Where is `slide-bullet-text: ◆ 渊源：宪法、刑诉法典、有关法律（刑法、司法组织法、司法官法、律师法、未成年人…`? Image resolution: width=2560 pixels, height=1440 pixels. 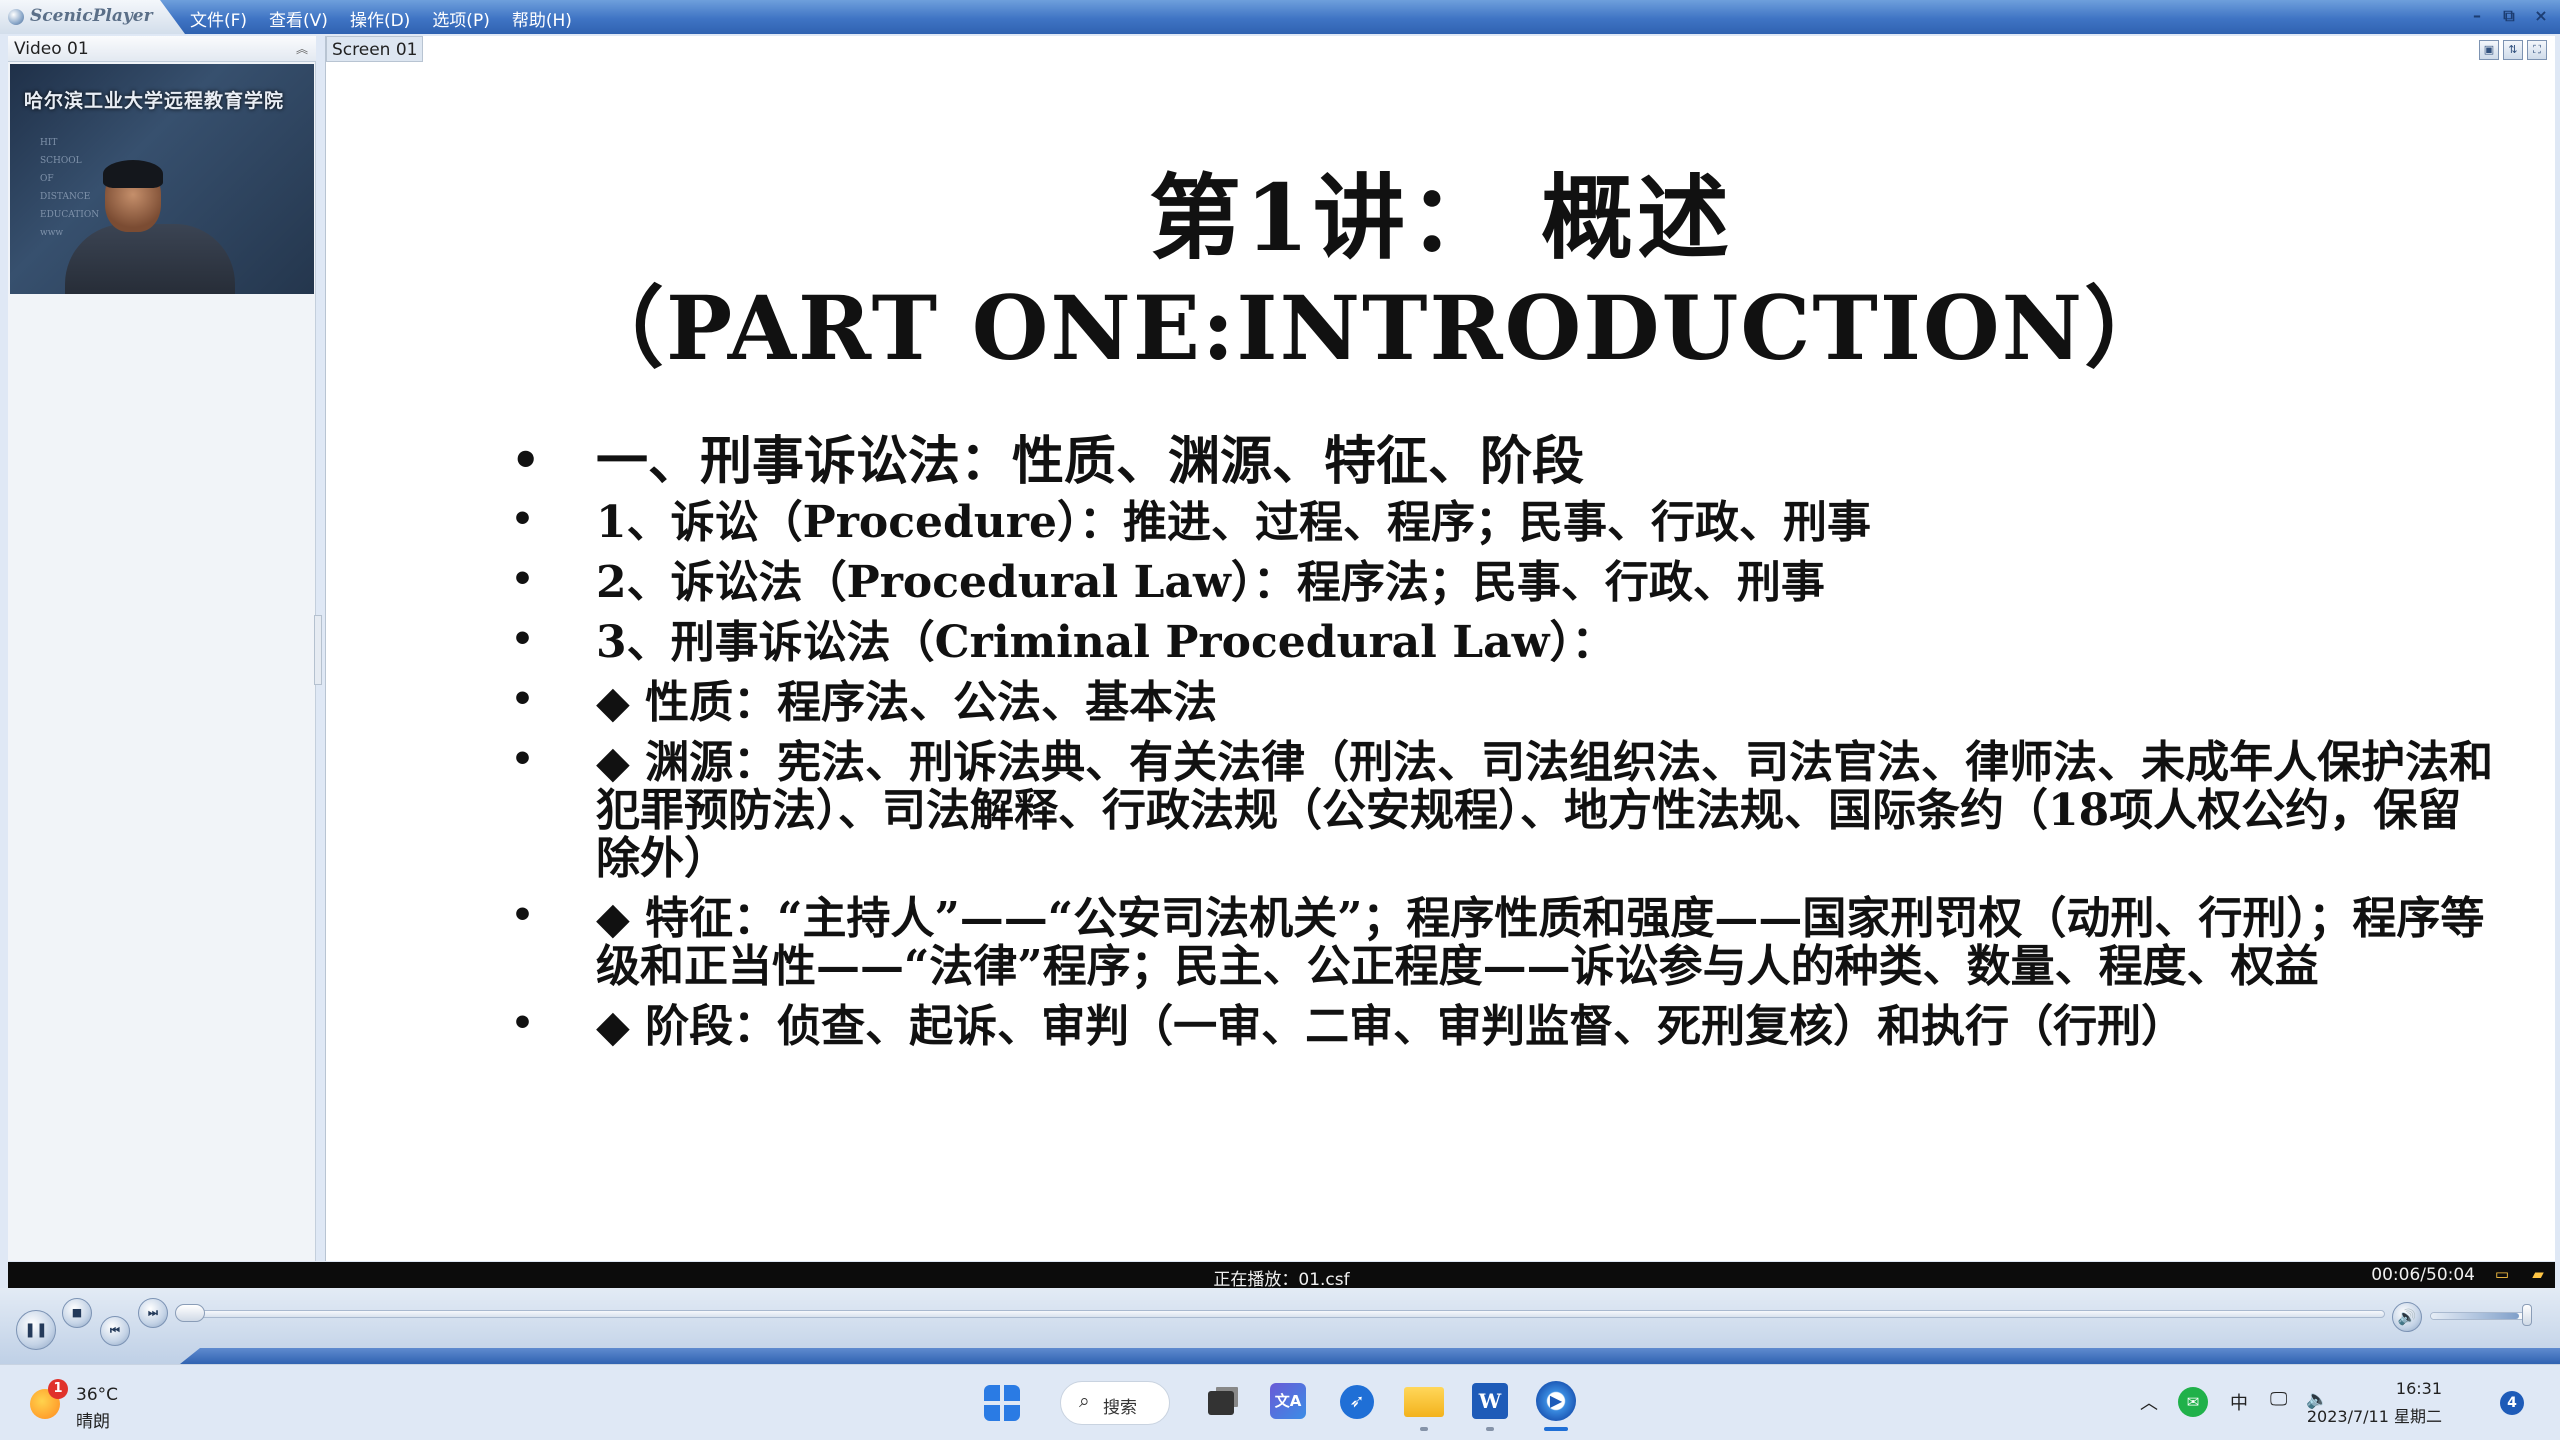
slide-bullet-text: ◆ 渊源：宪法、刑诉法典、有关法律（刑法、司法组织法、司法官法、律师法、未成年人… is located at coordinates (1545, 810).